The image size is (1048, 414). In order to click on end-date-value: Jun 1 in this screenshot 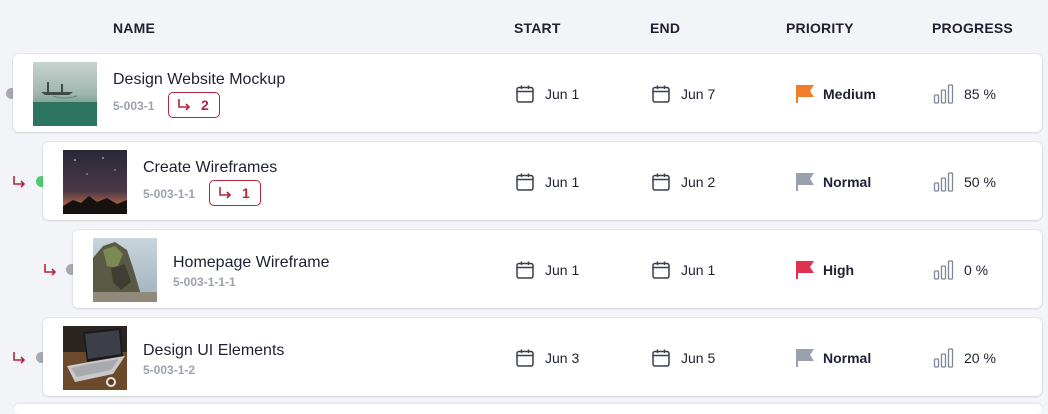, I will do `click(698, 270)`.